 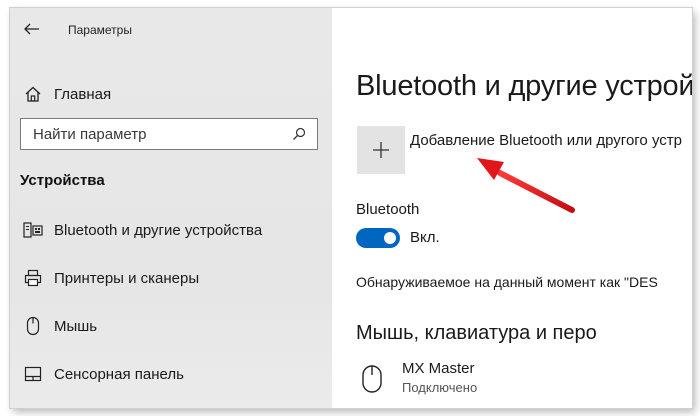 What do you see at coordinates (524, 86) in the screenshot?
I see `page-title: Bluetooth и другие устрой` at bounding box center [524, 86].